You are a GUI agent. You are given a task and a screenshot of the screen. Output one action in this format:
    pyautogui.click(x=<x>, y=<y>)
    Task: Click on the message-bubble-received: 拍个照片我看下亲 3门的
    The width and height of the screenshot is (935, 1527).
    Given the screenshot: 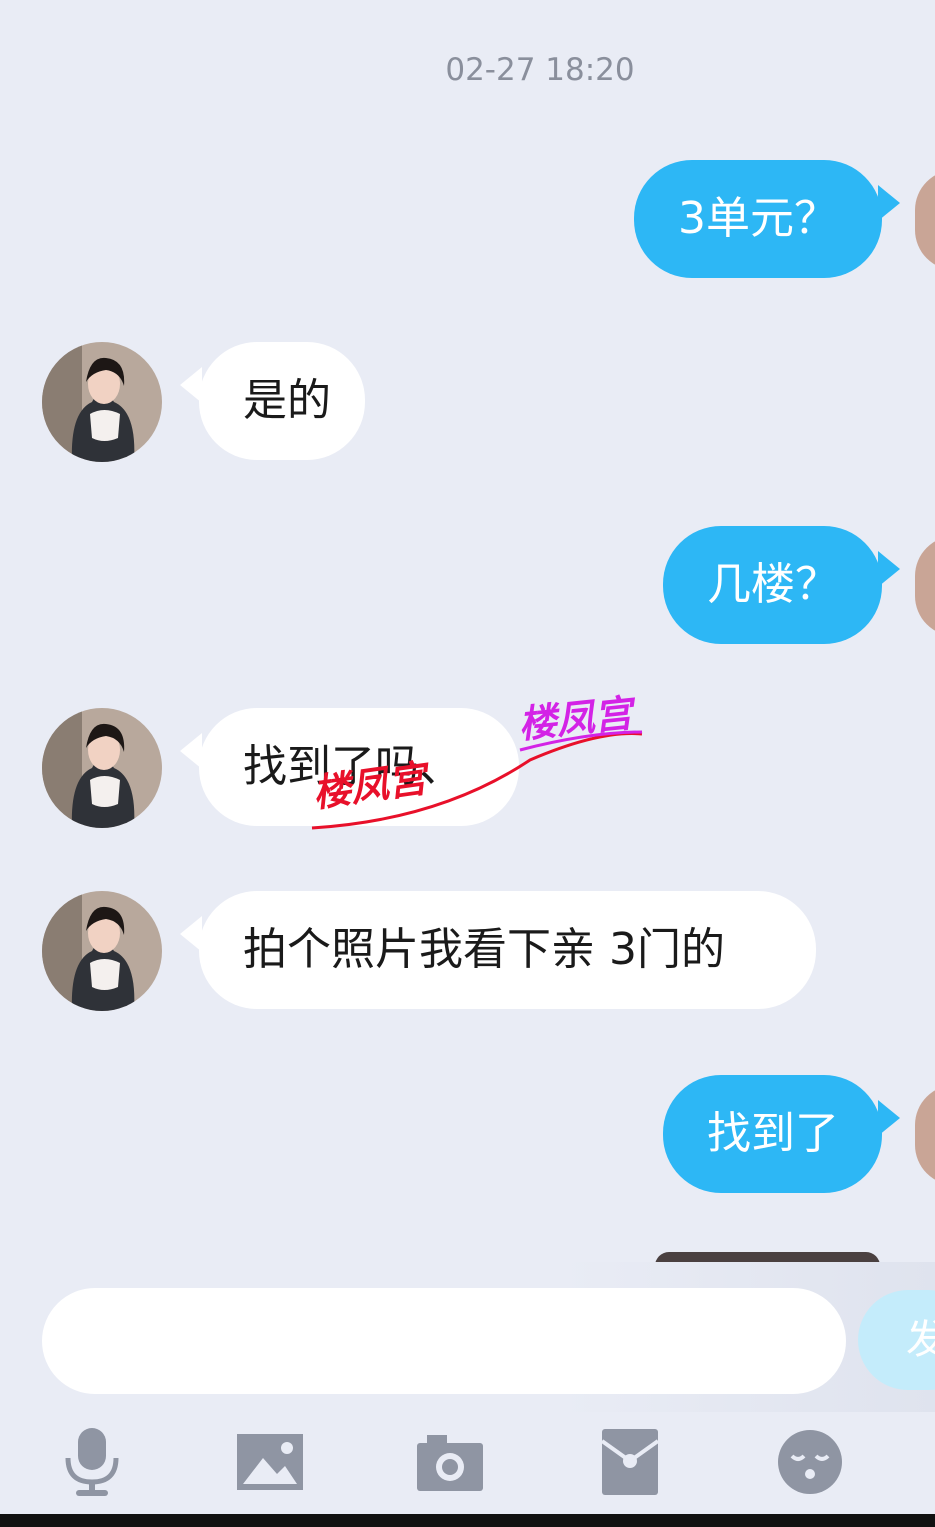 What is the action you would take?
    pyautogui.click(x=507, y=950)
    